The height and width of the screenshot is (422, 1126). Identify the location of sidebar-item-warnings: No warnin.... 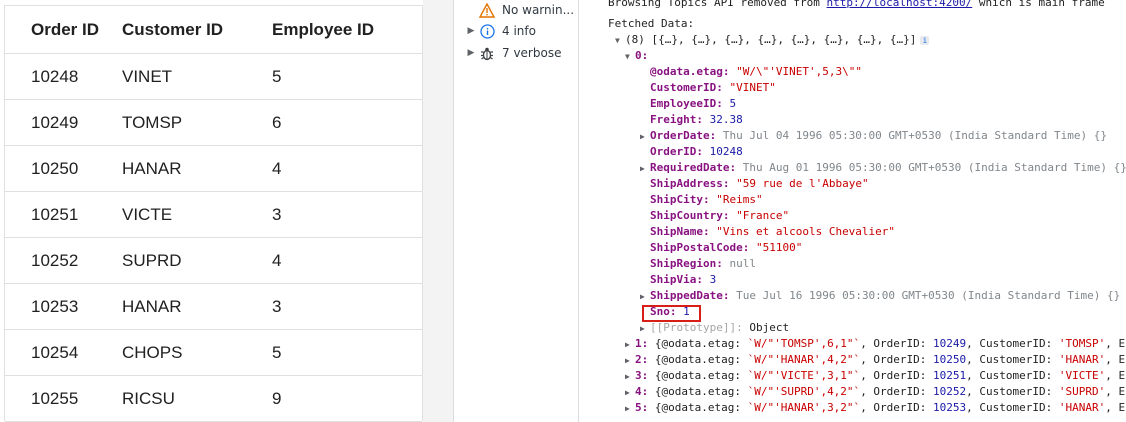
(514, 10).